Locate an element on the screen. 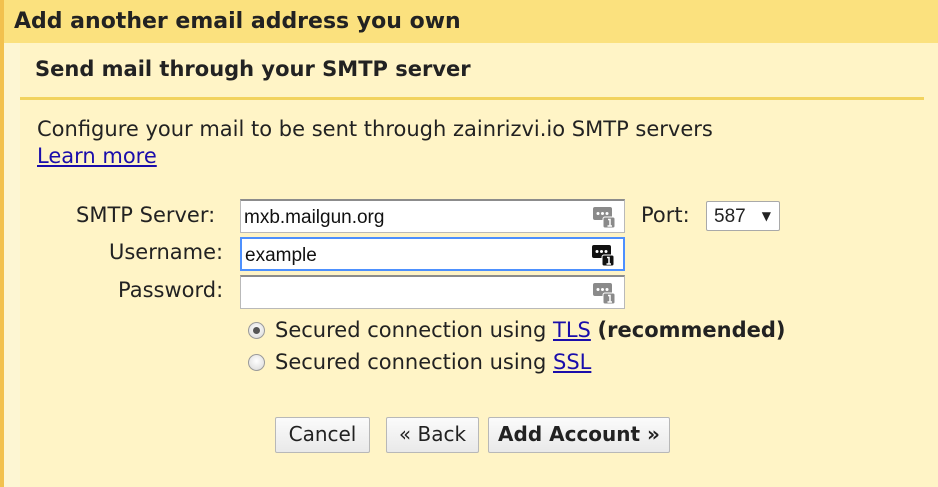  smtp-server-input: mxb.mailgun.org is located at coordinates (432, 216).